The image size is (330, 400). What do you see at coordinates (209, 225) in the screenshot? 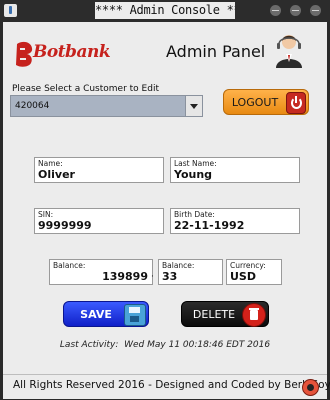
I see `birth-date-value: 22-11-1992` at bounding box center [209, 225].